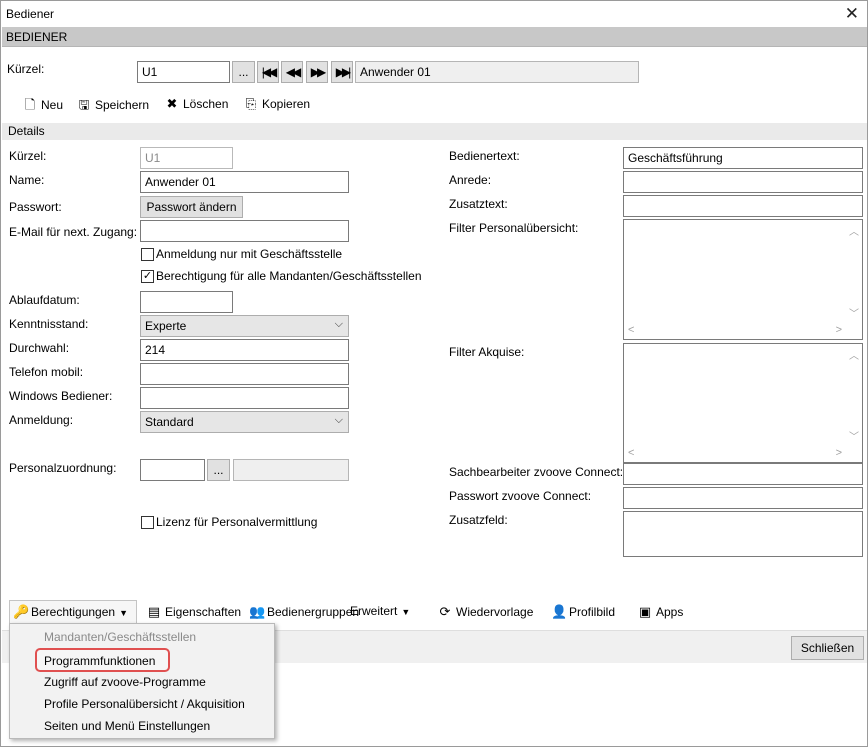 The image size is (868, 747). Describe the element at coordinates (186, 158) in the screenshot. I see `kuerzel-field: U1` at that location.